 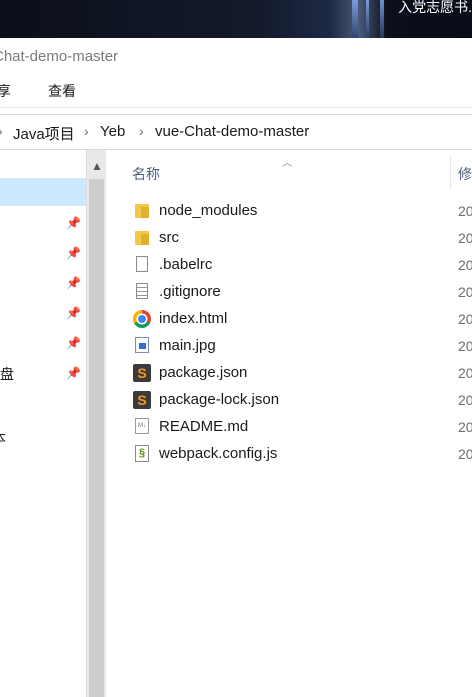 I want to click on file-row-main-jpg: main.jpg 20, so click(x=289, y=346).